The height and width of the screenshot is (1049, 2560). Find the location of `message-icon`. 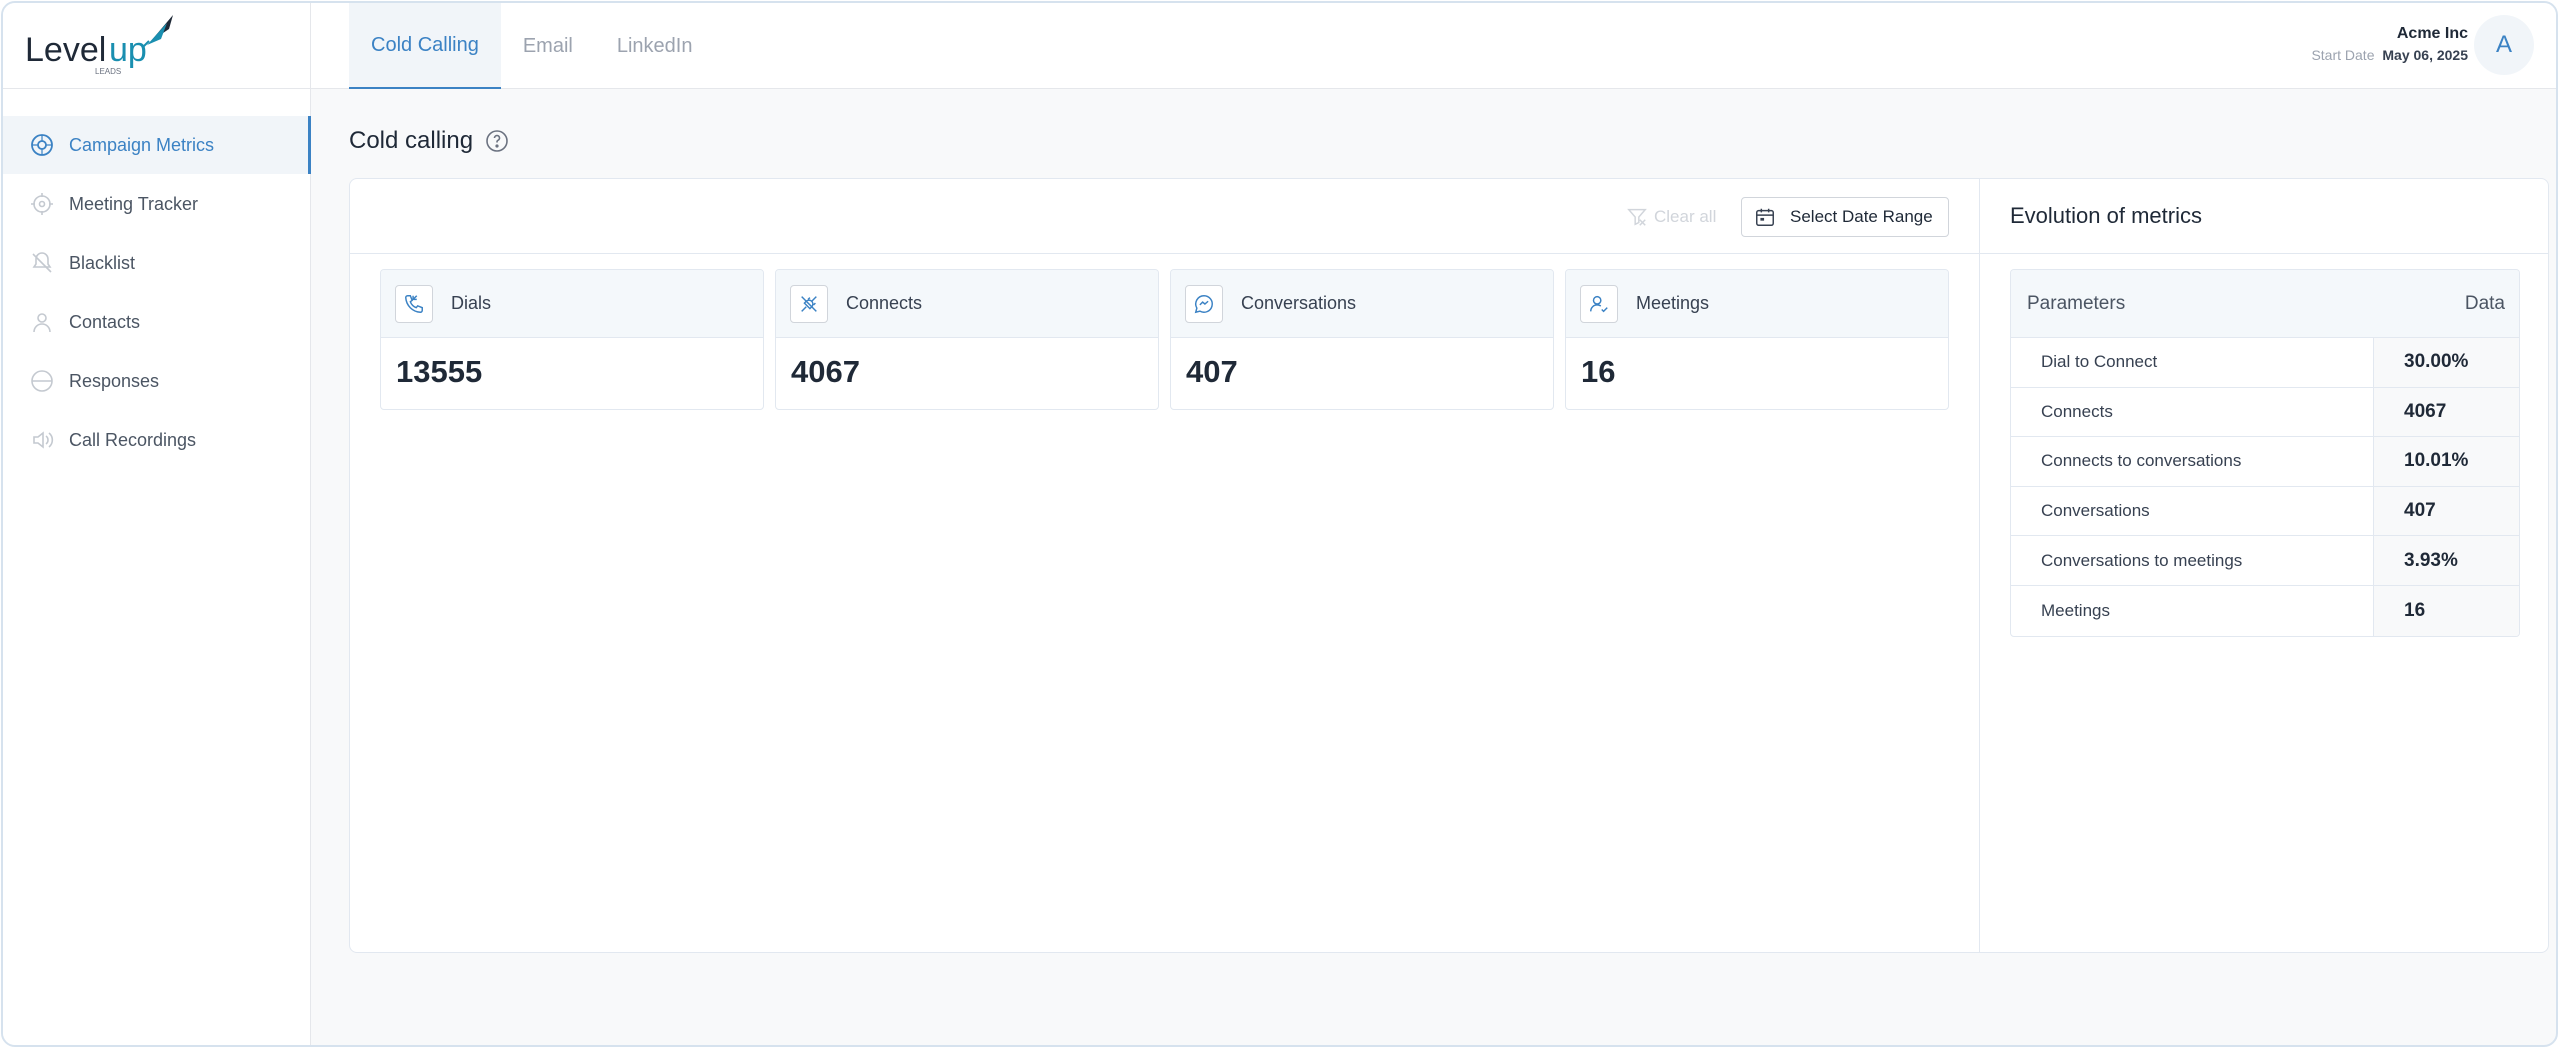

message-icon is located at coordinates (1204, 303).